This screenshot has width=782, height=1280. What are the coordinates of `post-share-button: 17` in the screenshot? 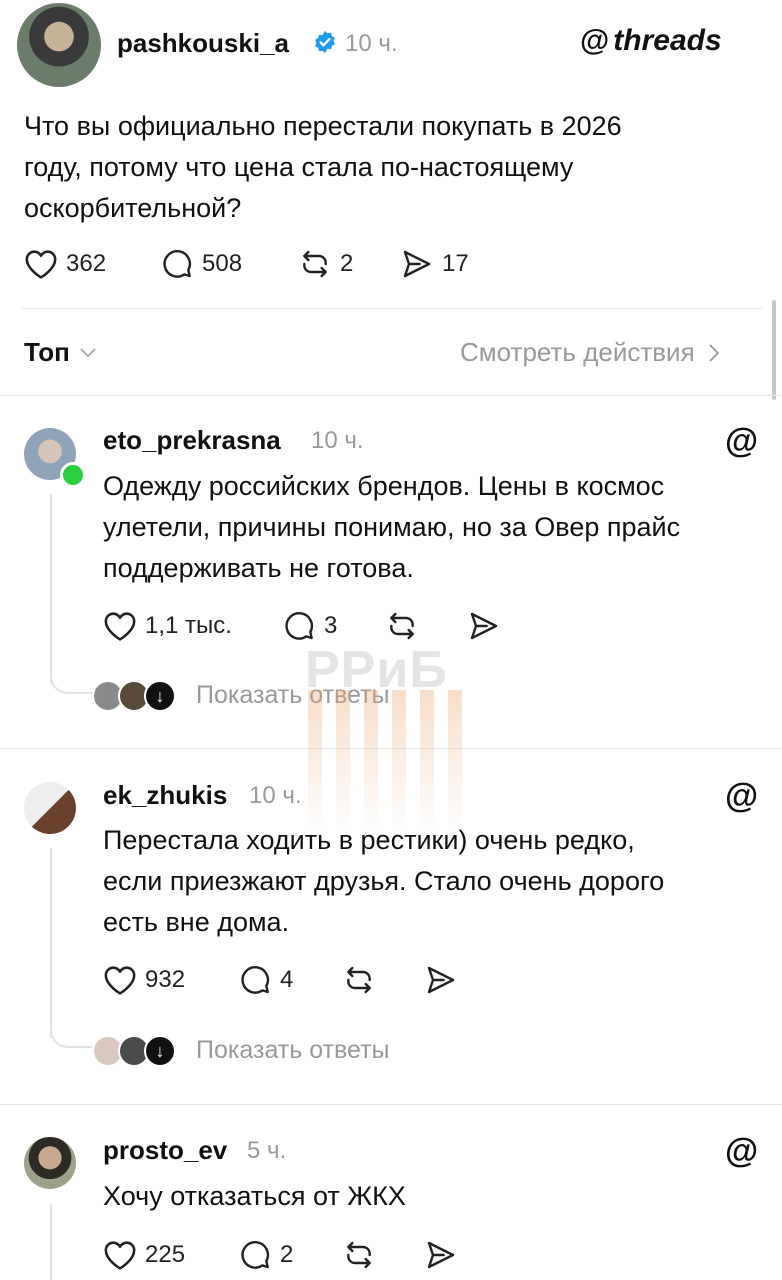 It's located at (434, 264).